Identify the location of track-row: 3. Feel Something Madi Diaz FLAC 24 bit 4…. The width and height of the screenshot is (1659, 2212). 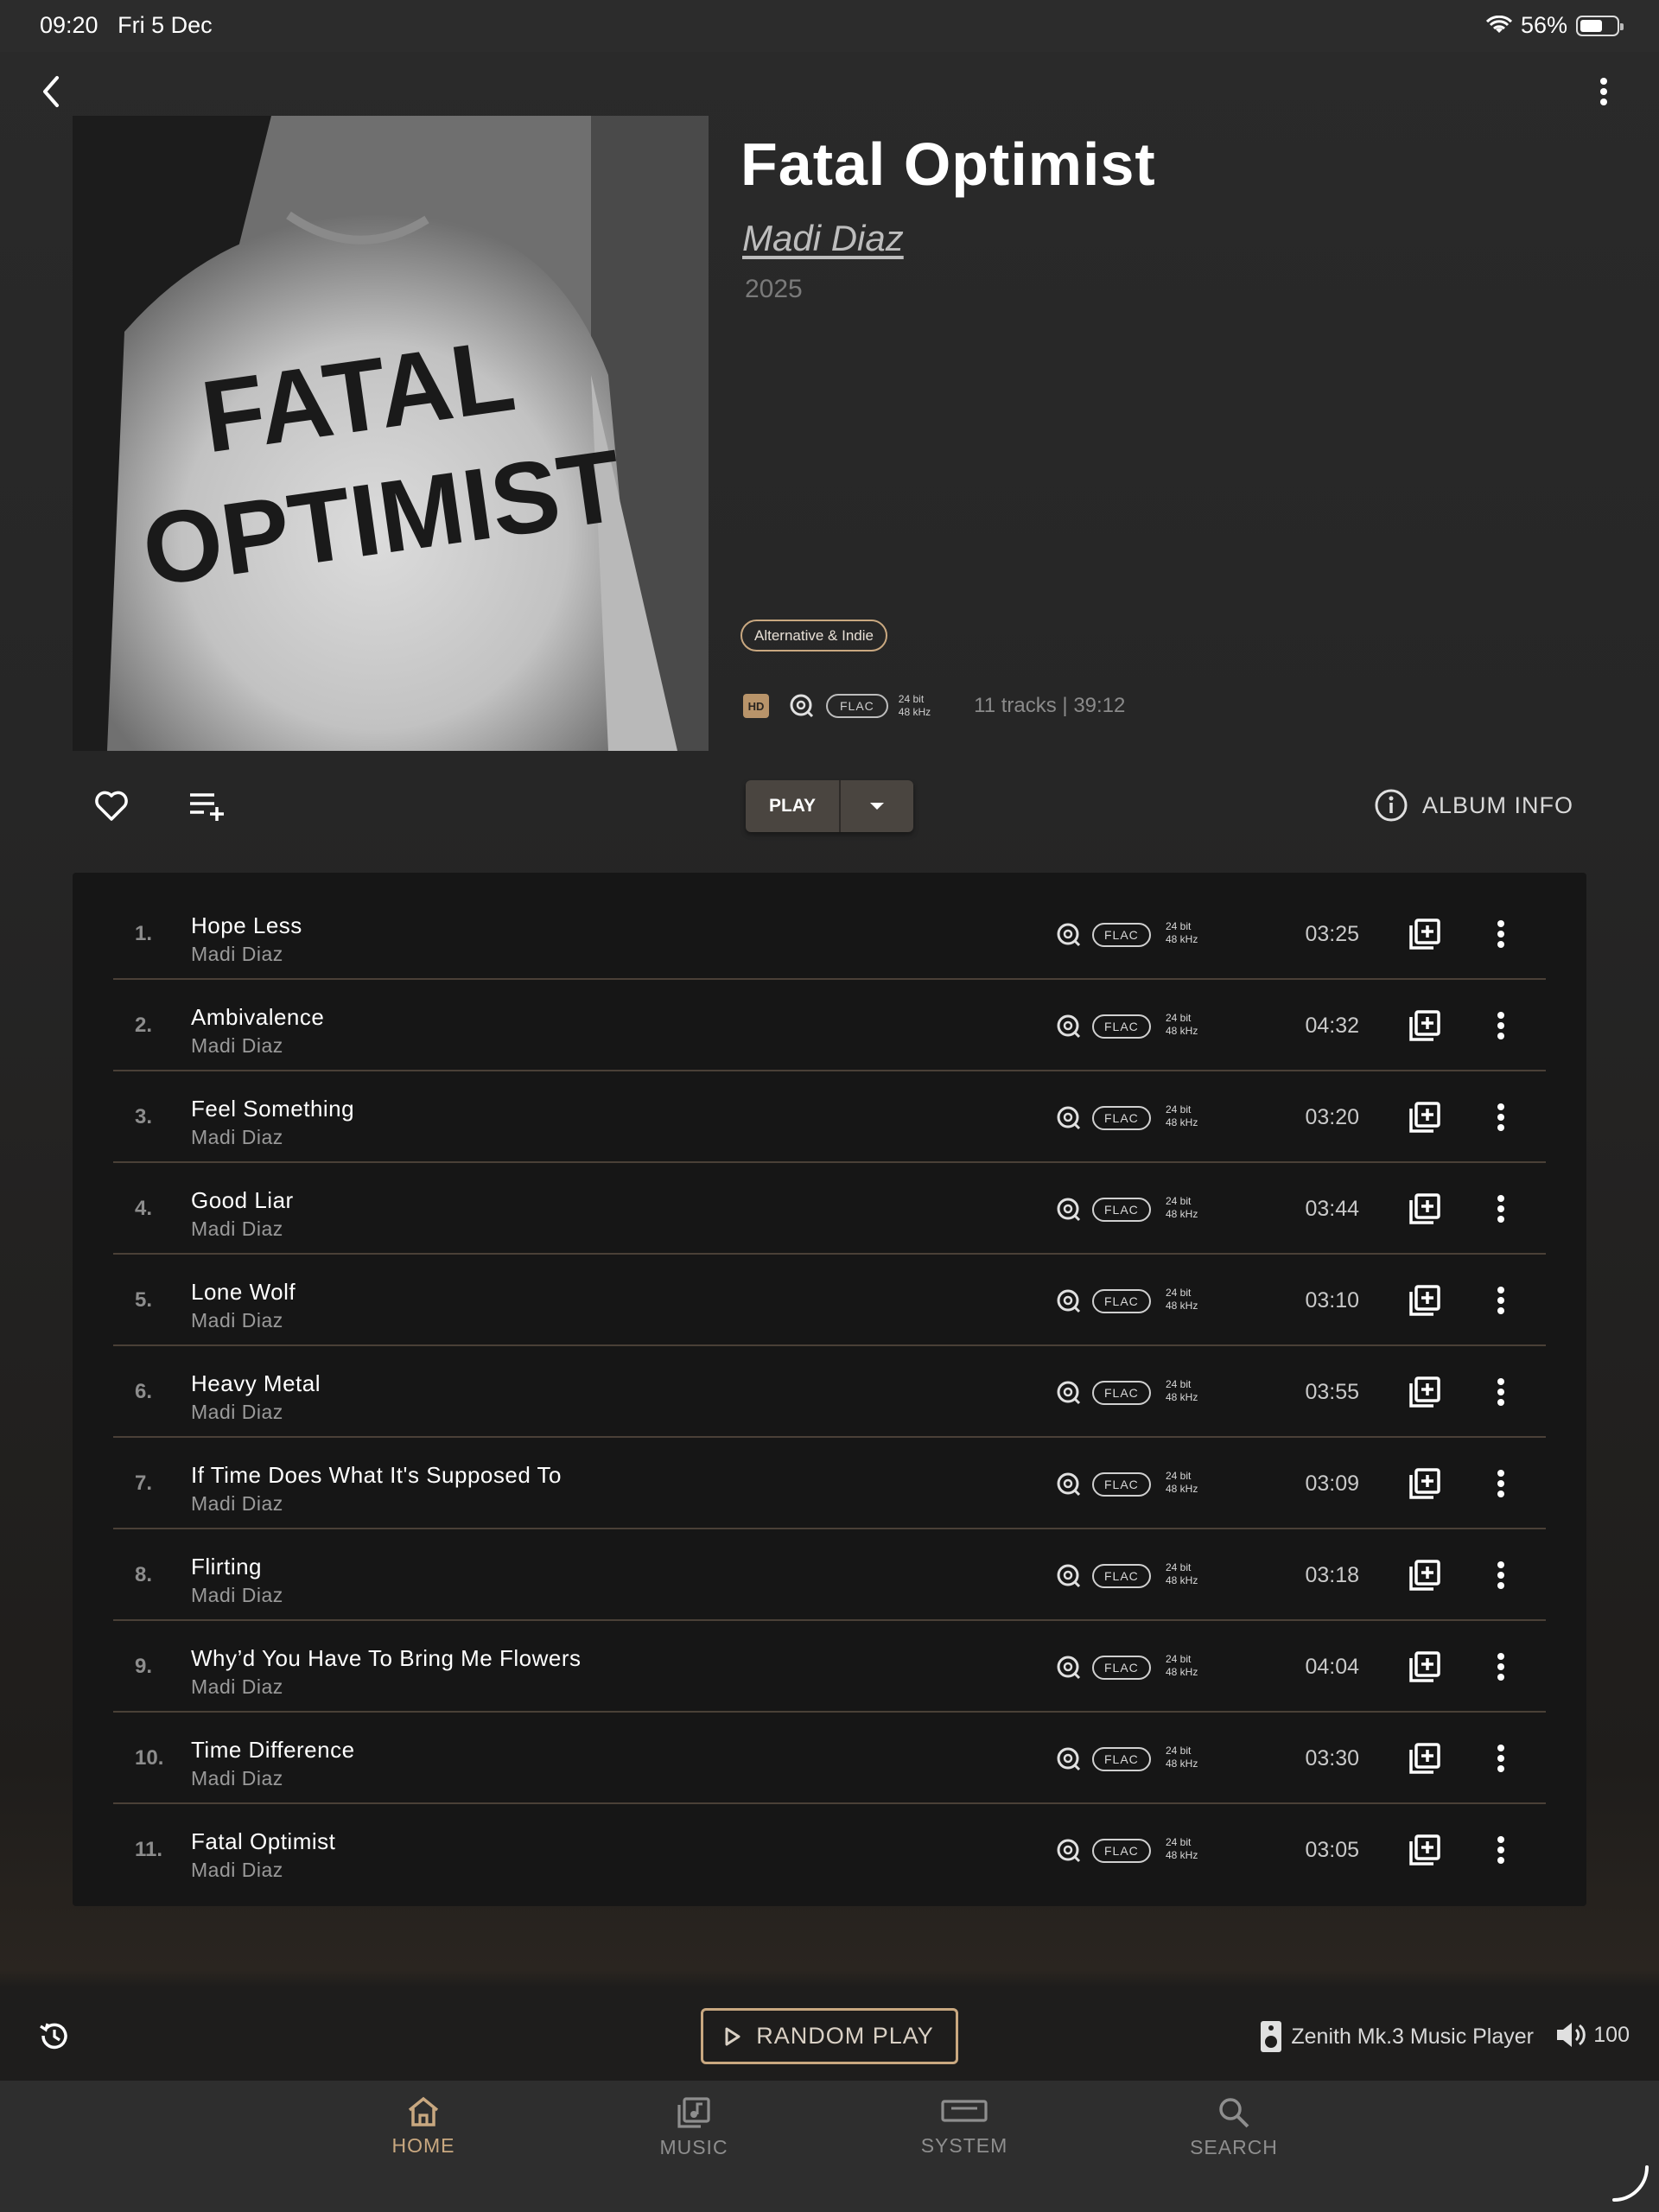
(829, 1117).